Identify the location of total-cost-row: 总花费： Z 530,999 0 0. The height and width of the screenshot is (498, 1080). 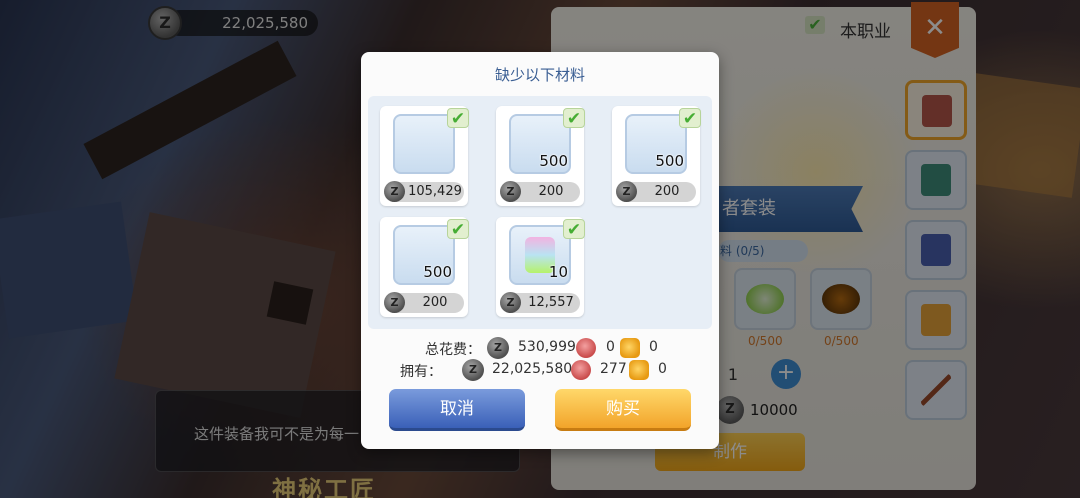
(540, 348).